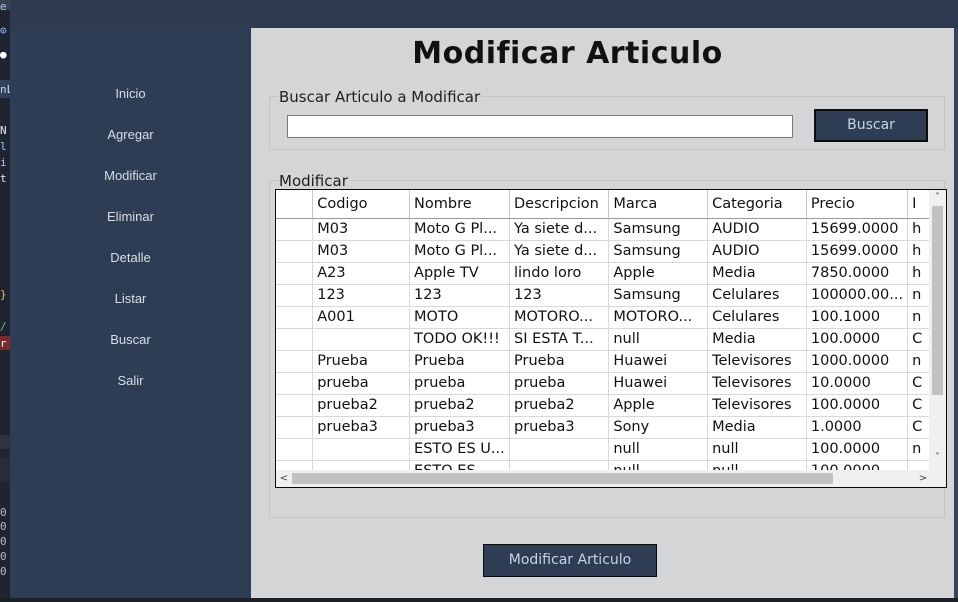 The height and width of the screenshot is (602, 958). I want to click on sidebar-item-salir: Salir, so click(130, 380).